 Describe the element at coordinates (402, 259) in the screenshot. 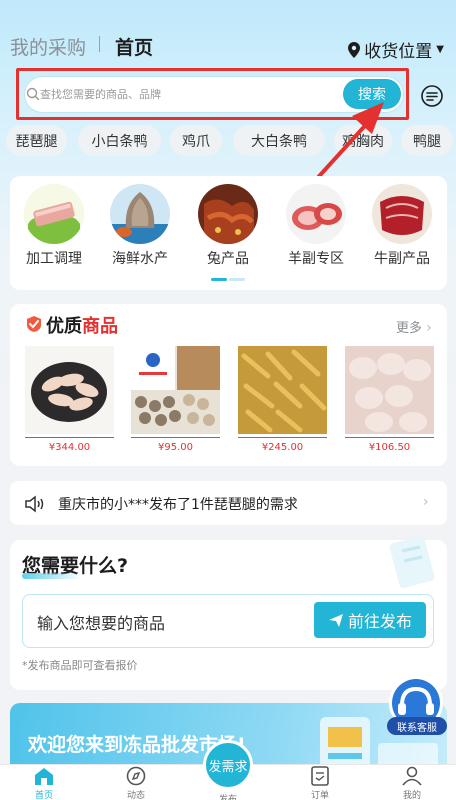

I see `category-label: 牛副产品` at that location.